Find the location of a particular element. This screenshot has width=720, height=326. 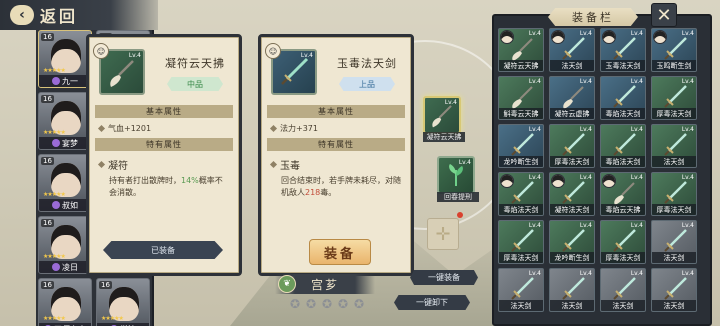

equipped-slot-accessory: Lv.4 回春提刑 is located at coordinates (458, 179).